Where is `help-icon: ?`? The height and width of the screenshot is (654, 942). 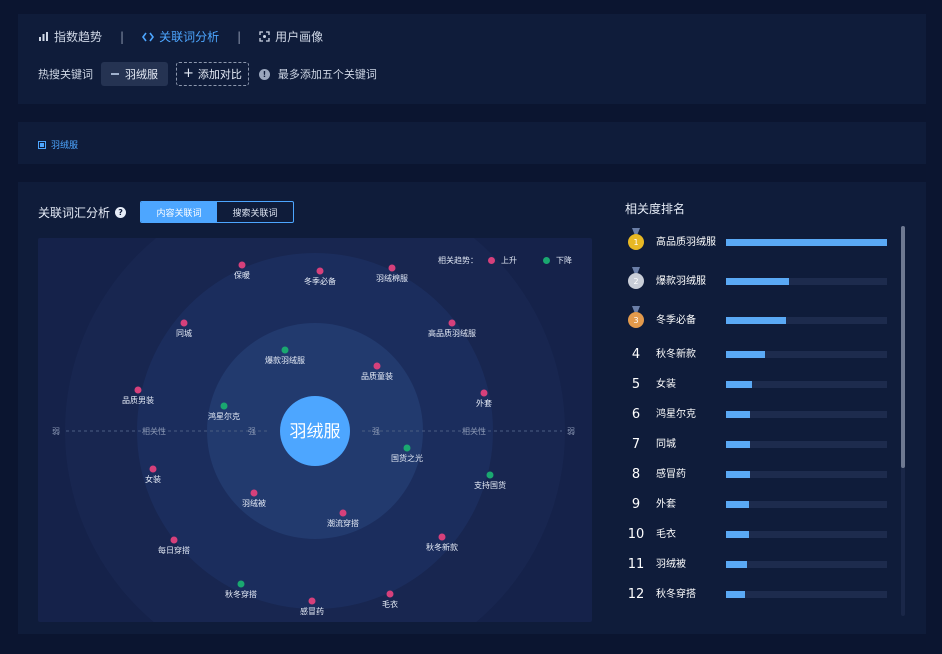 help-icon: ? is located at coordinates (121, 212).